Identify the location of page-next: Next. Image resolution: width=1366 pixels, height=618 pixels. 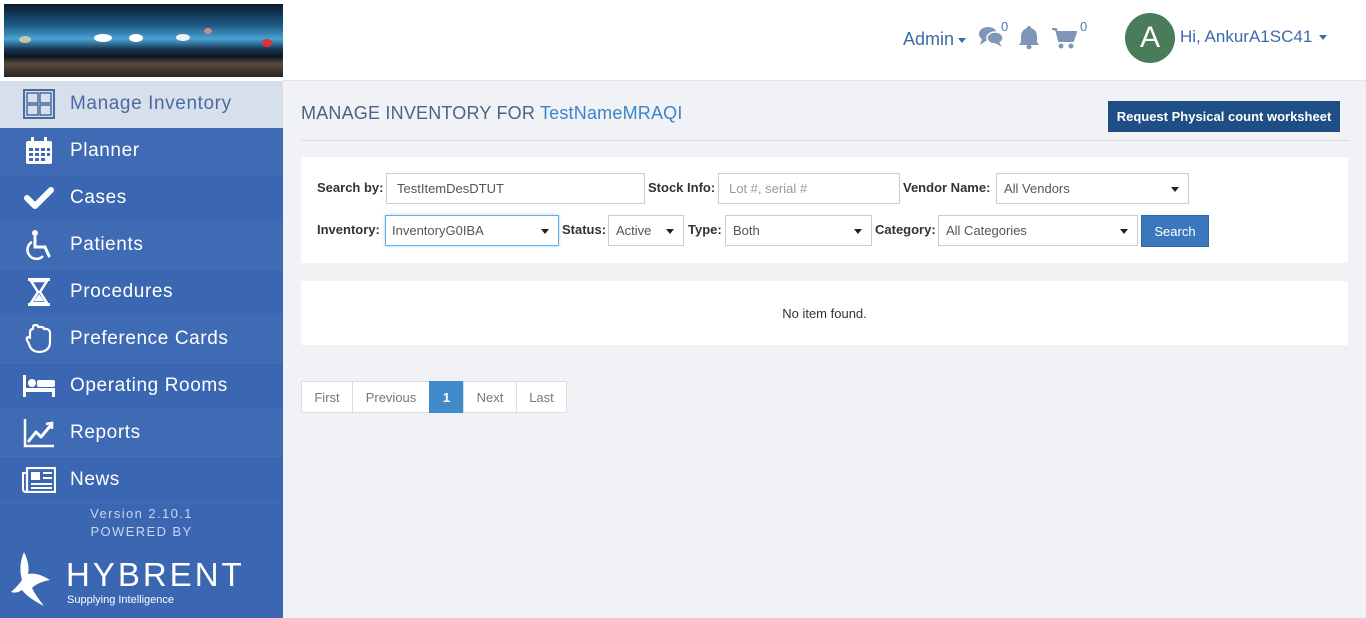
(490, 397).